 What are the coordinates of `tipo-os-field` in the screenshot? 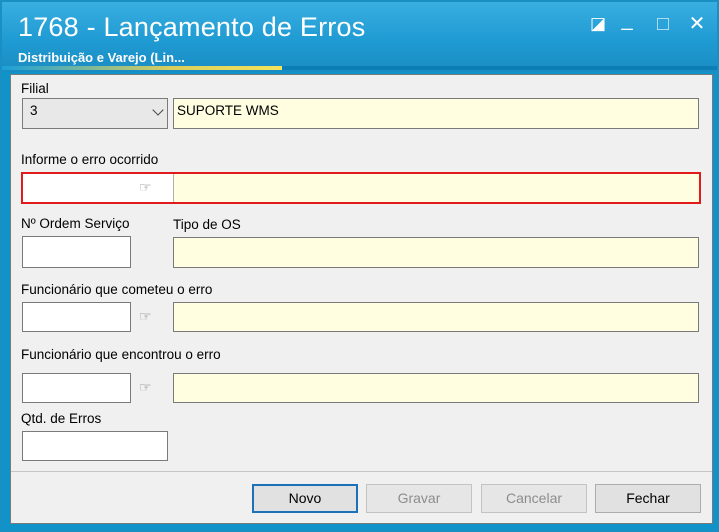 It's located at (436, 252).